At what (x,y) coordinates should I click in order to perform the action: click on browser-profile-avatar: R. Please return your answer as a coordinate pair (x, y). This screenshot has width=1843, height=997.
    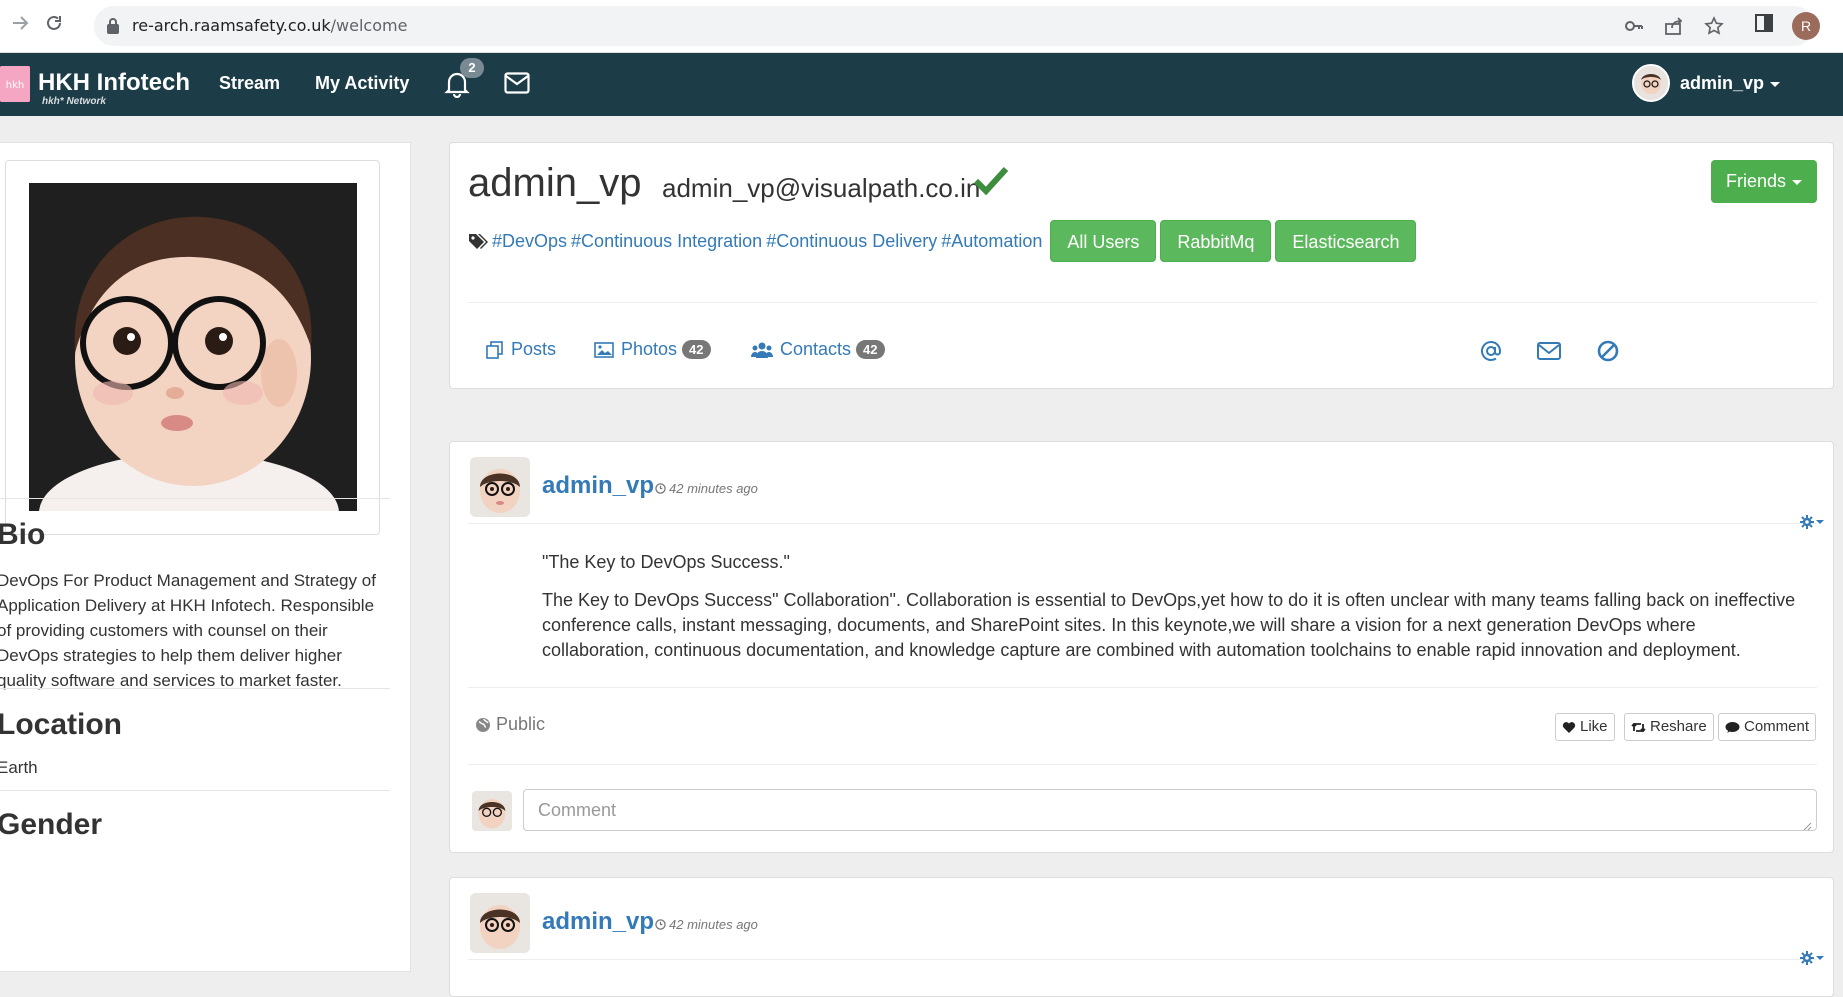
    Looking at the image, I should click on (1806, 26).